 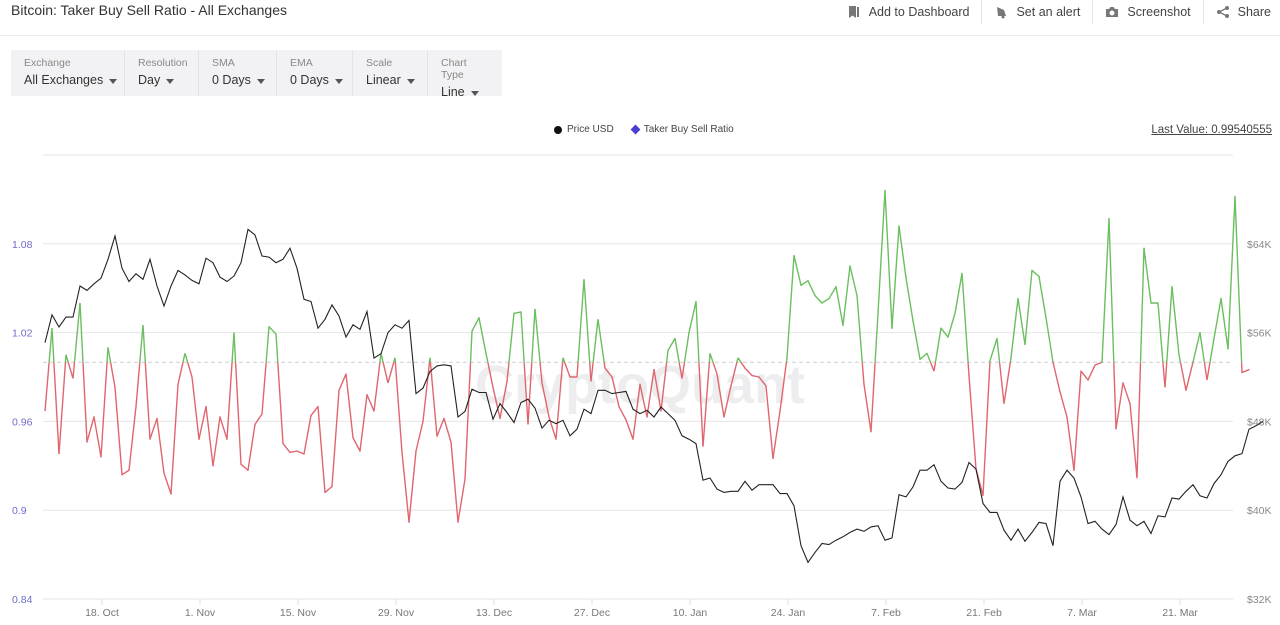 I want to click on left-tick-label: 0.84, so click(x=22, y=600).